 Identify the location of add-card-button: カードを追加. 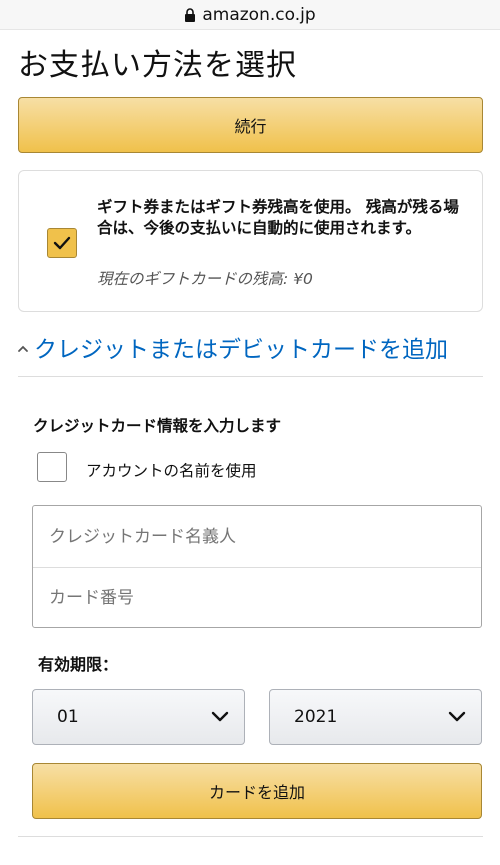
(257, 791).